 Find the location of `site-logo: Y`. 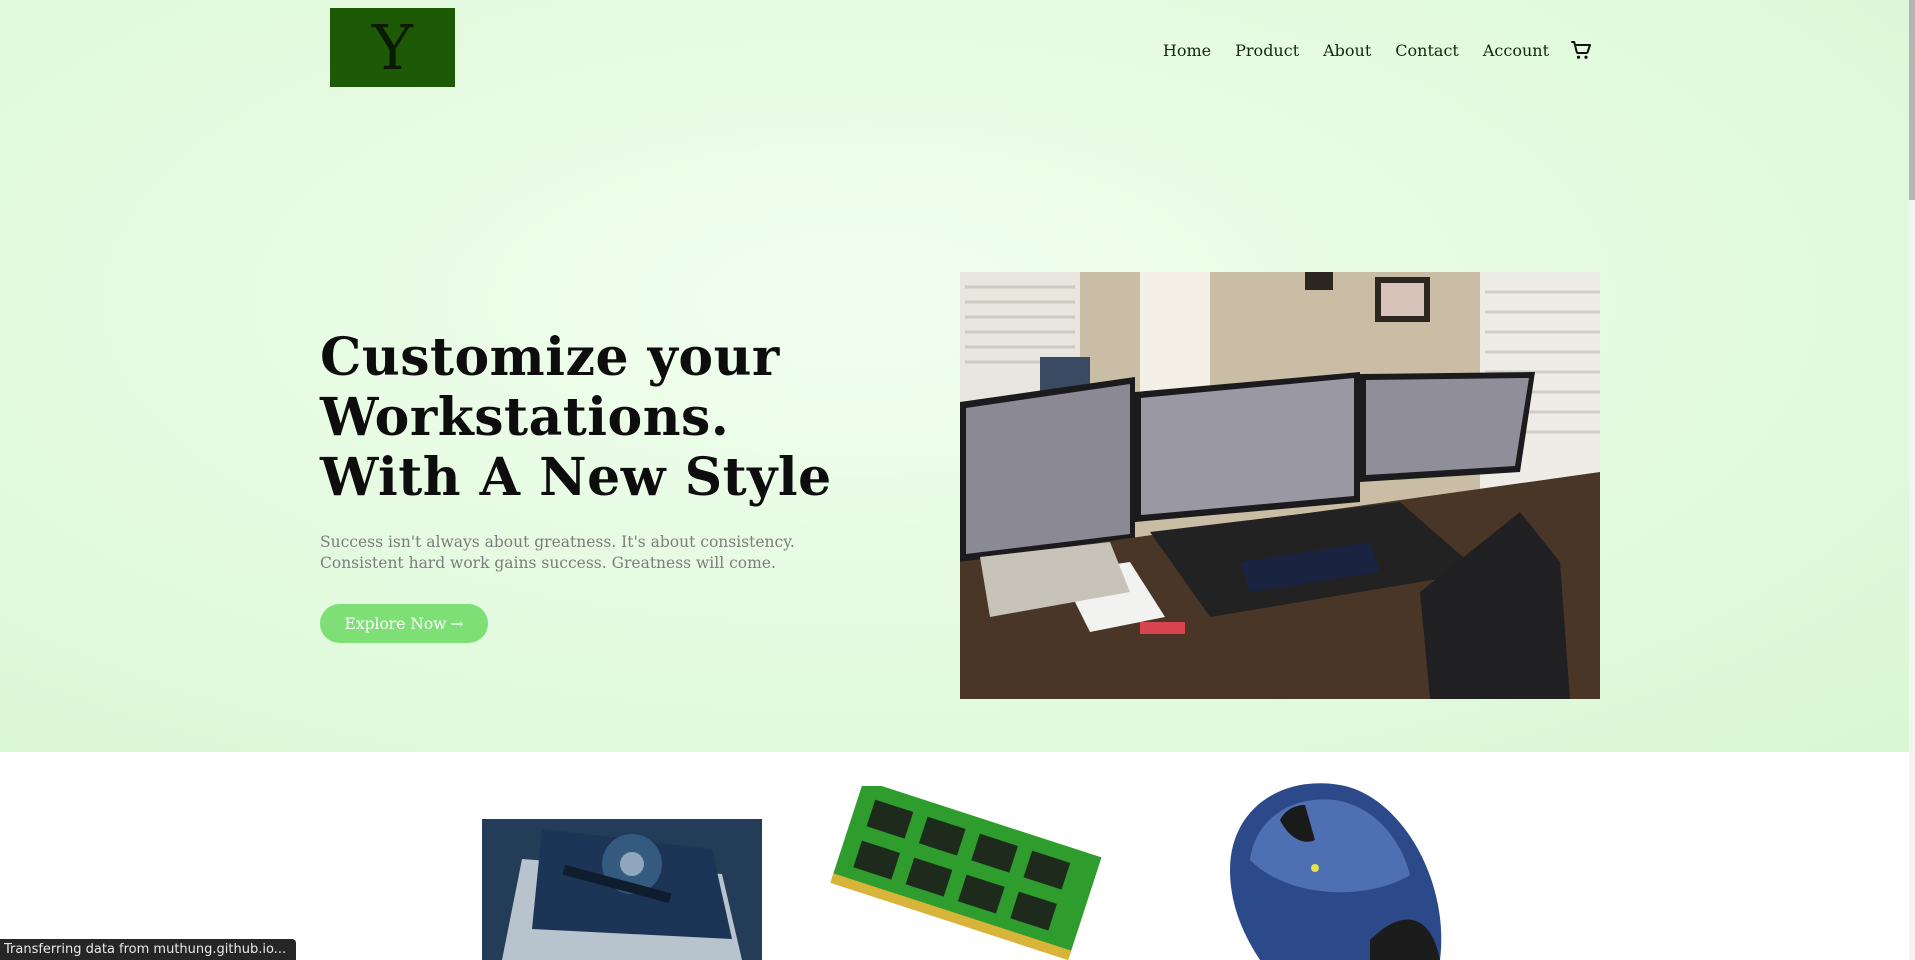

site-logo: Y is located at coordinates (392, 47).